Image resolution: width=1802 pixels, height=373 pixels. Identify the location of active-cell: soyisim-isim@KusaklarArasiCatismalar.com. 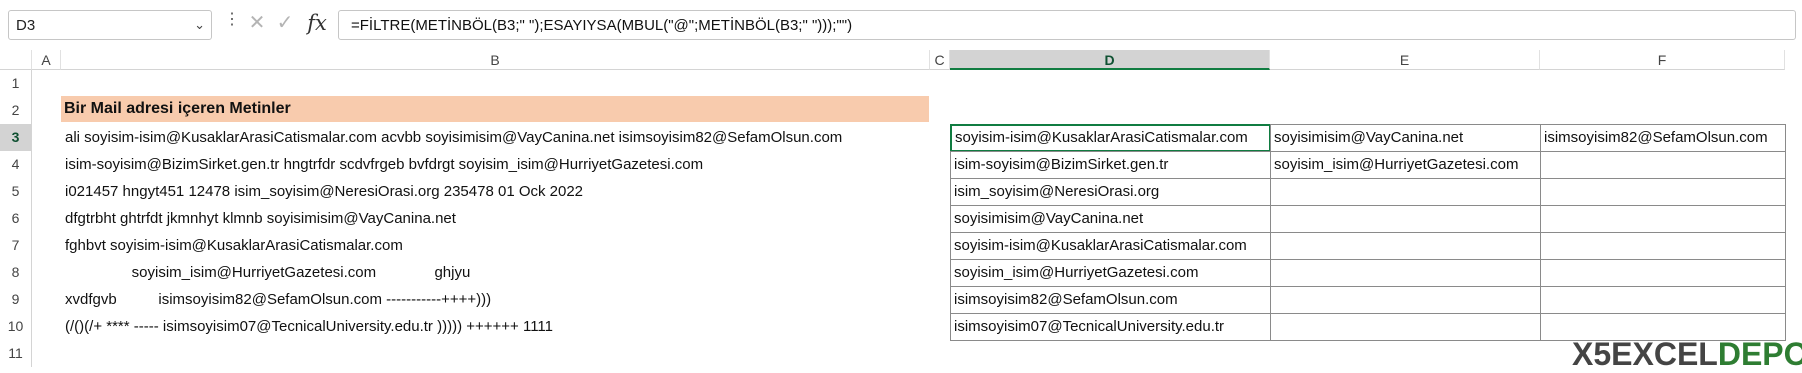
(1110, 138).